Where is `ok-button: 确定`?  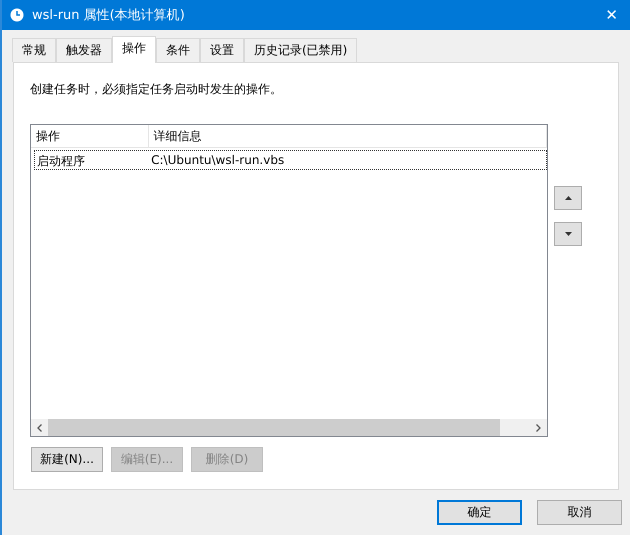 ok-button: 确定 is located at coordinates (479, 512).